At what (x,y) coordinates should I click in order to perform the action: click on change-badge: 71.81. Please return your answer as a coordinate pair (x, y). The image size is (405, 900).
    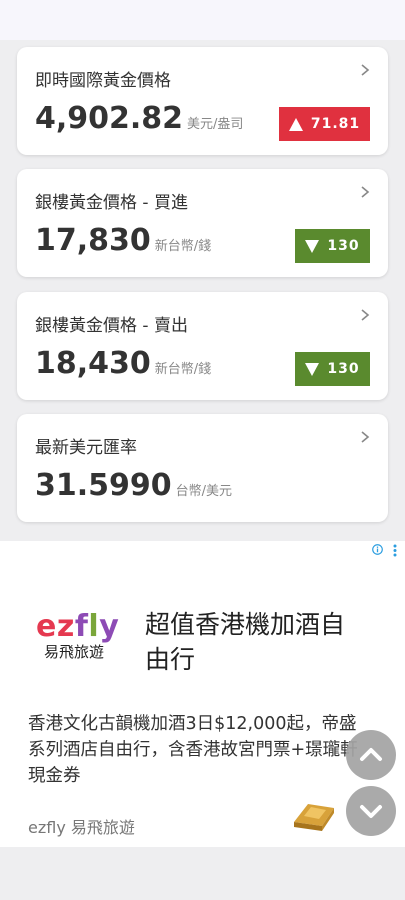
    Looking at the image, I should click on (324, 124).